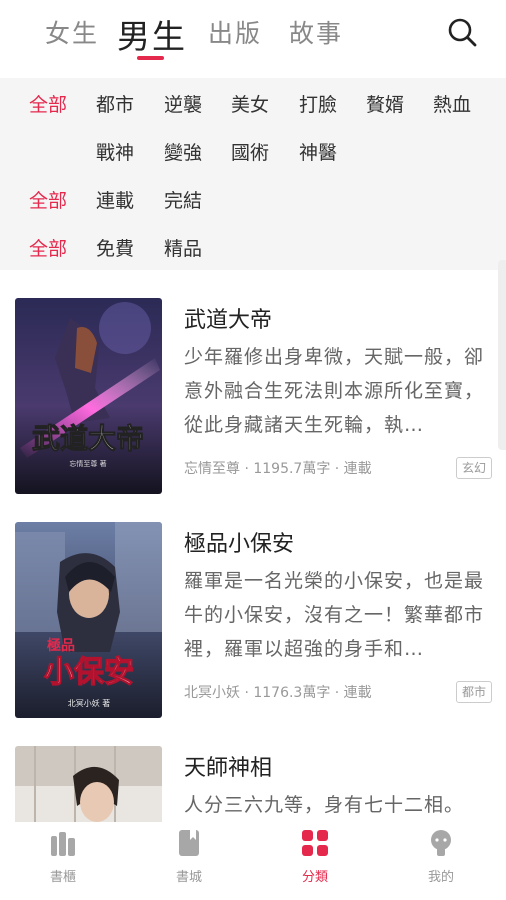 This screenshot has width=506, height=900. Describe the element at coordinates (239, 542) in the screenshot. I see `book-title: 極品小保安` at that location.